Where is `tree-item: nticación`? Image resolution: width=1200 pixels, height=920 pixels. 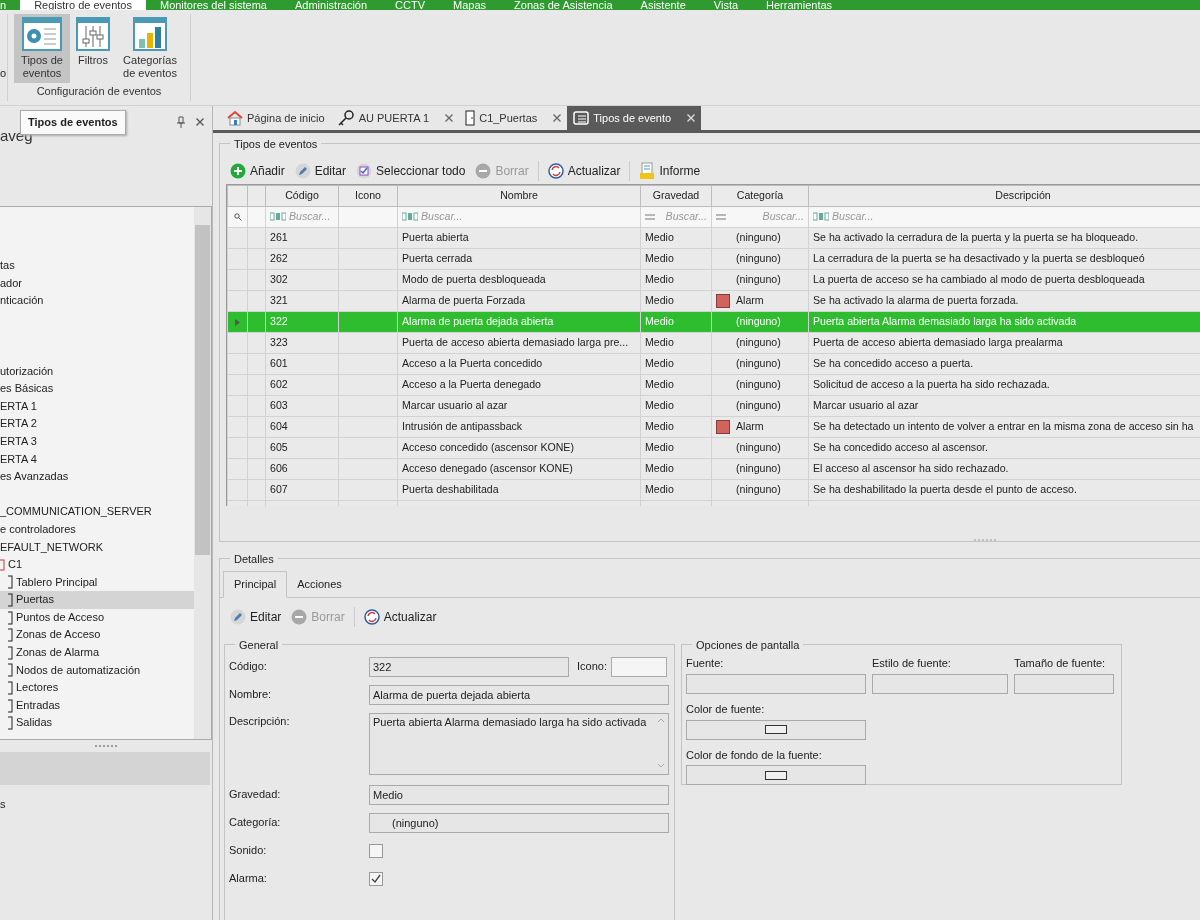 tree-item: nticación is located at coordinates (97, 301).